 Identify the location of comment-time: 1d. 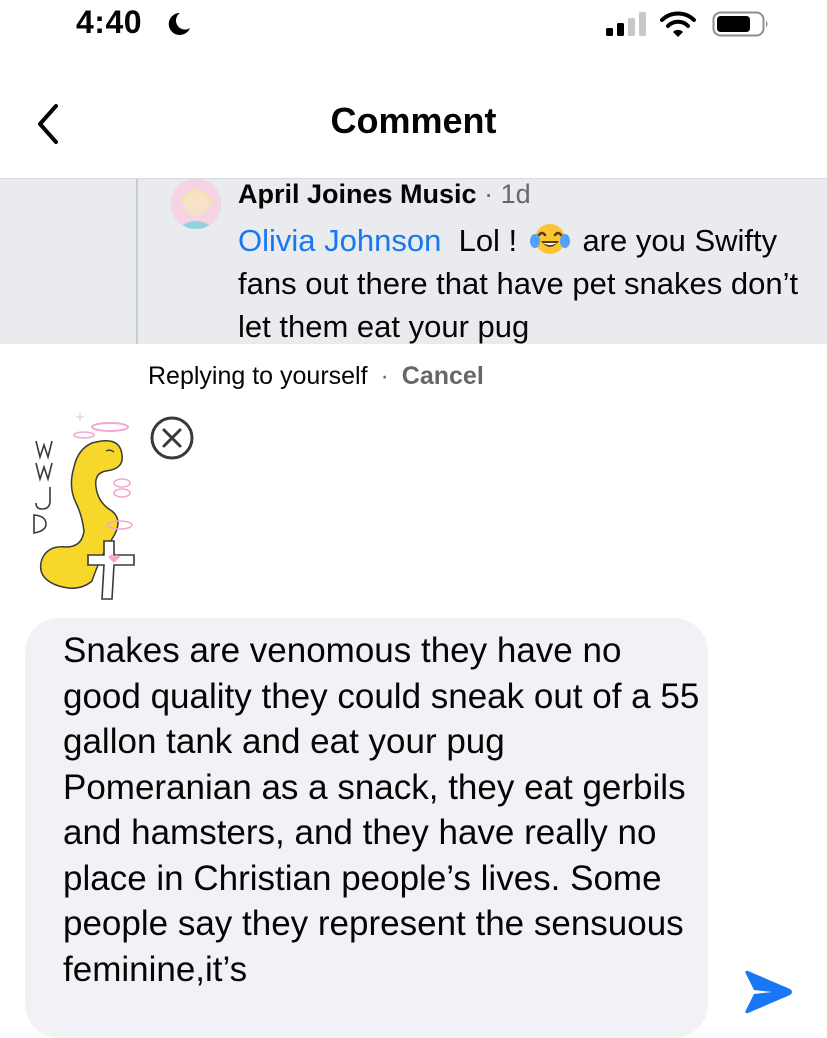
(515, 194).